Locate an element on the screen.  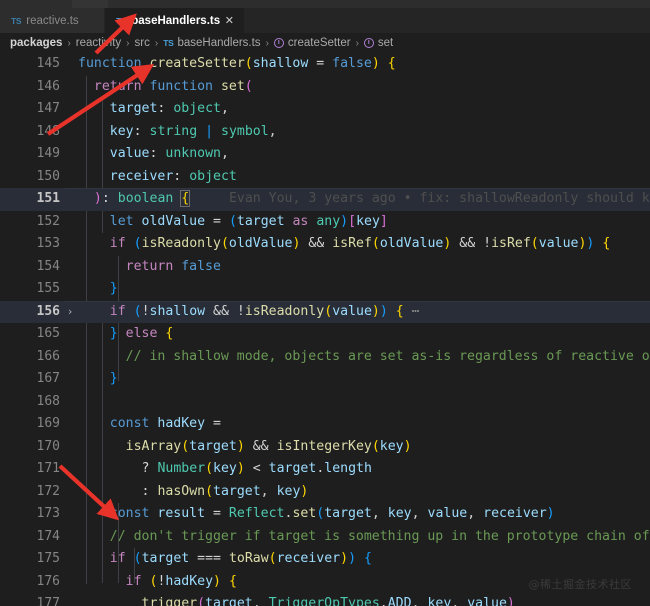
line-number: 153 is located at coordinates (48, 243).